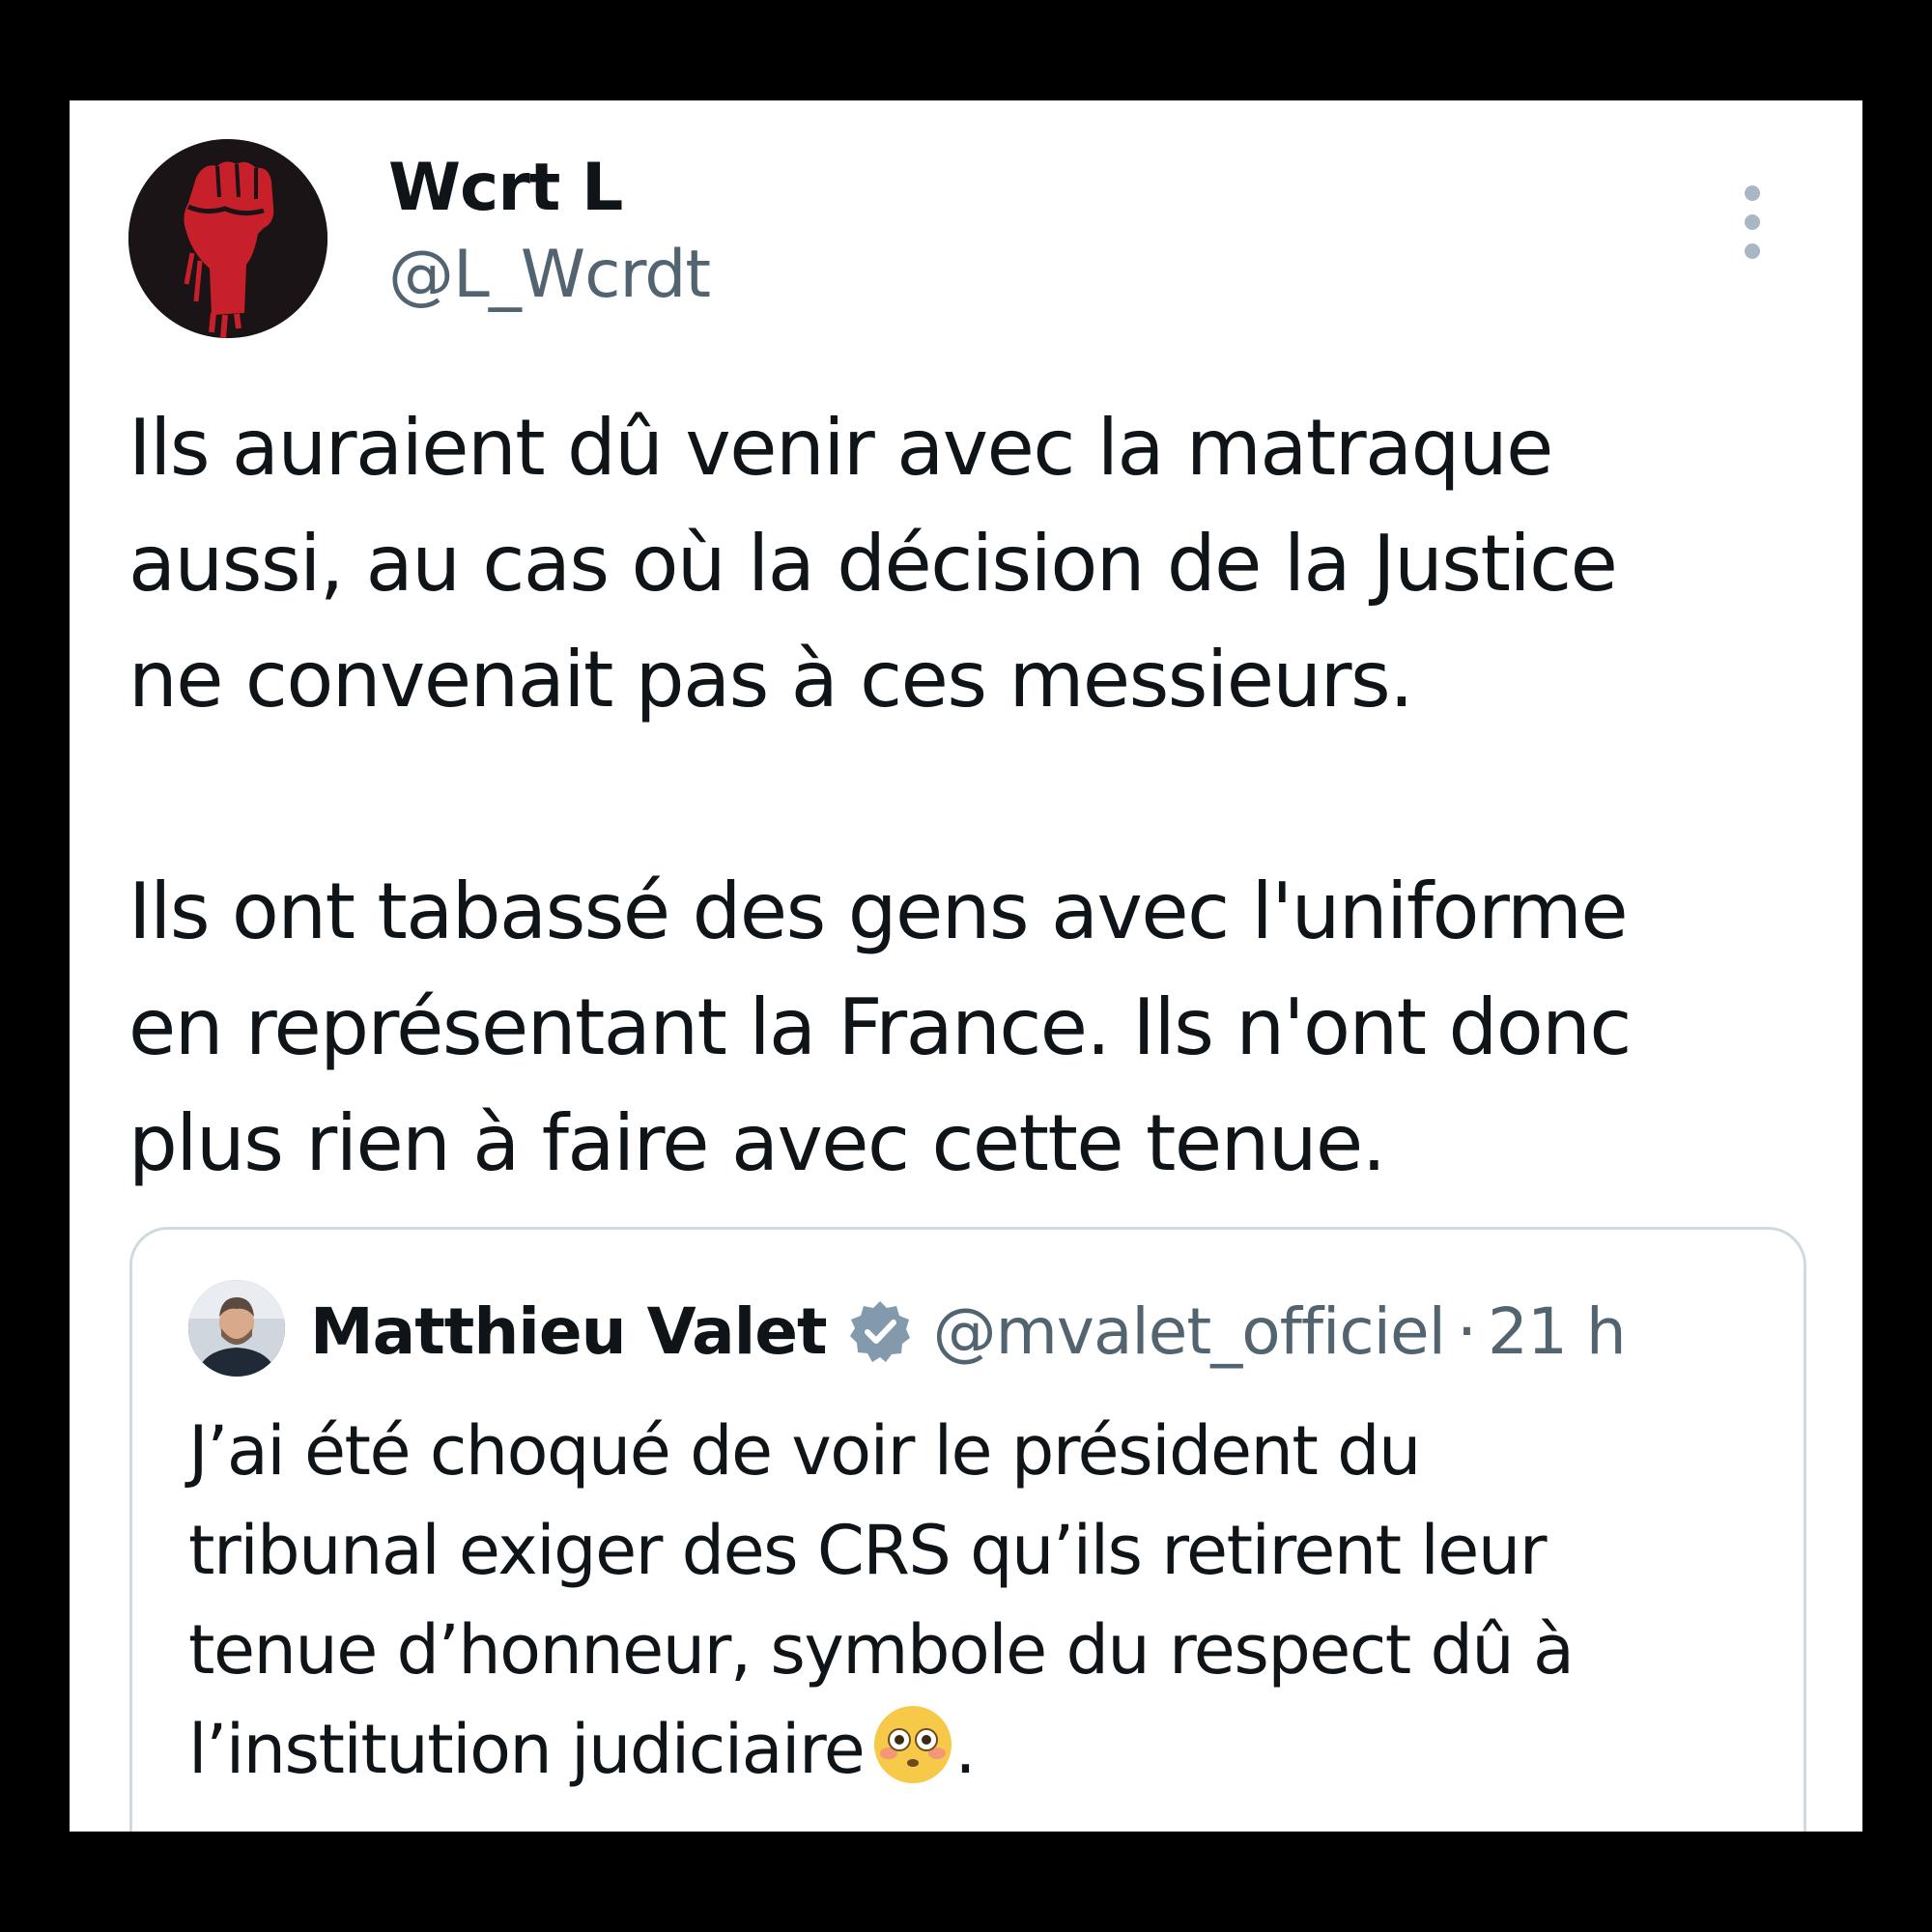 This screenshot has width=1932, height=1932. Describe the element at coordinates (757, 1143) in the screenshot. I see `tweet-line: plus rien à faire avec cette tenue.` at that location.